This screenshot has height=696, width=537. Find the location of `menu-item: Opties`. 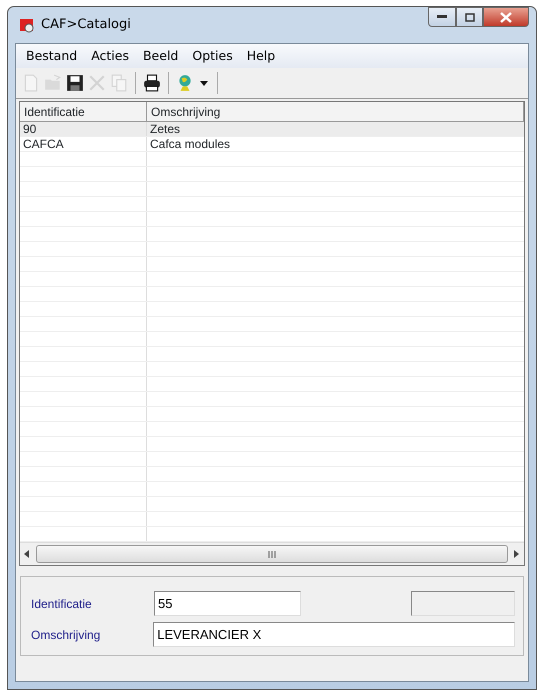

menu-item: Opties is located at coordinates (212, 56).